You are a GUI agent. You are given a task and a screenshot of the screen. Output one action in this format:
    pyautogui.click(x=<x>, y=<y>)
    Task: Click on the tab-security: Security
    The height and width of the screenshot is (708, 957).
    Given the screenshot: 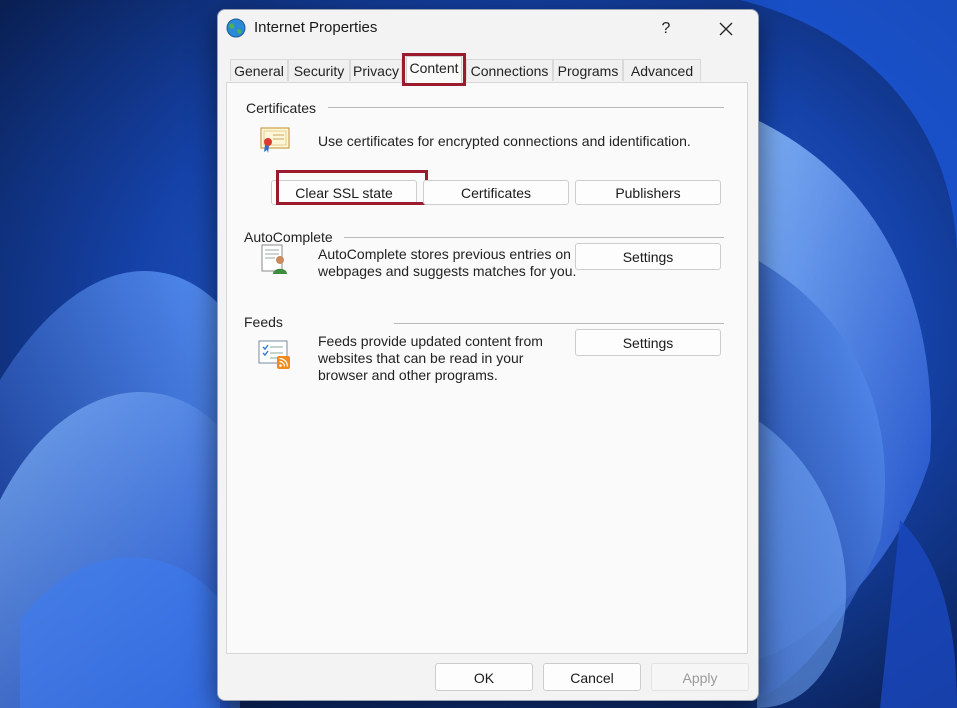 What is the action you would take?
    pyautogui.click(x=319, y=70)
    